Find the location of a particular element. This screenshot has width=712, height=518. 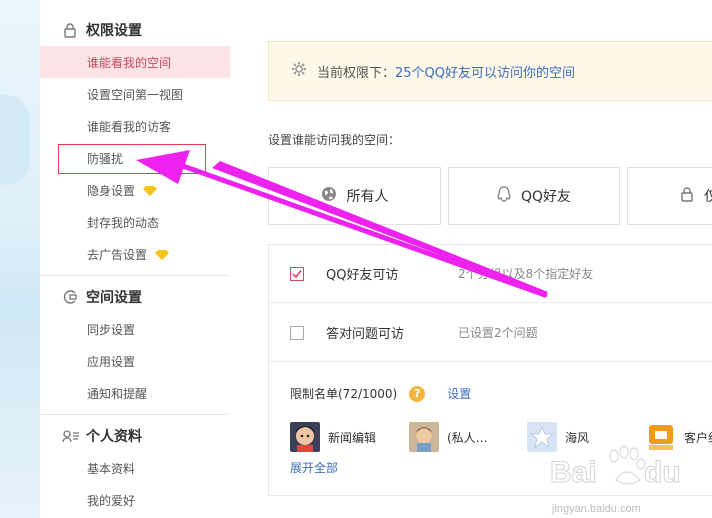

sidebar-item-who-can-see-space: 谁能看我的空间 is located at coordinates (135, 62).